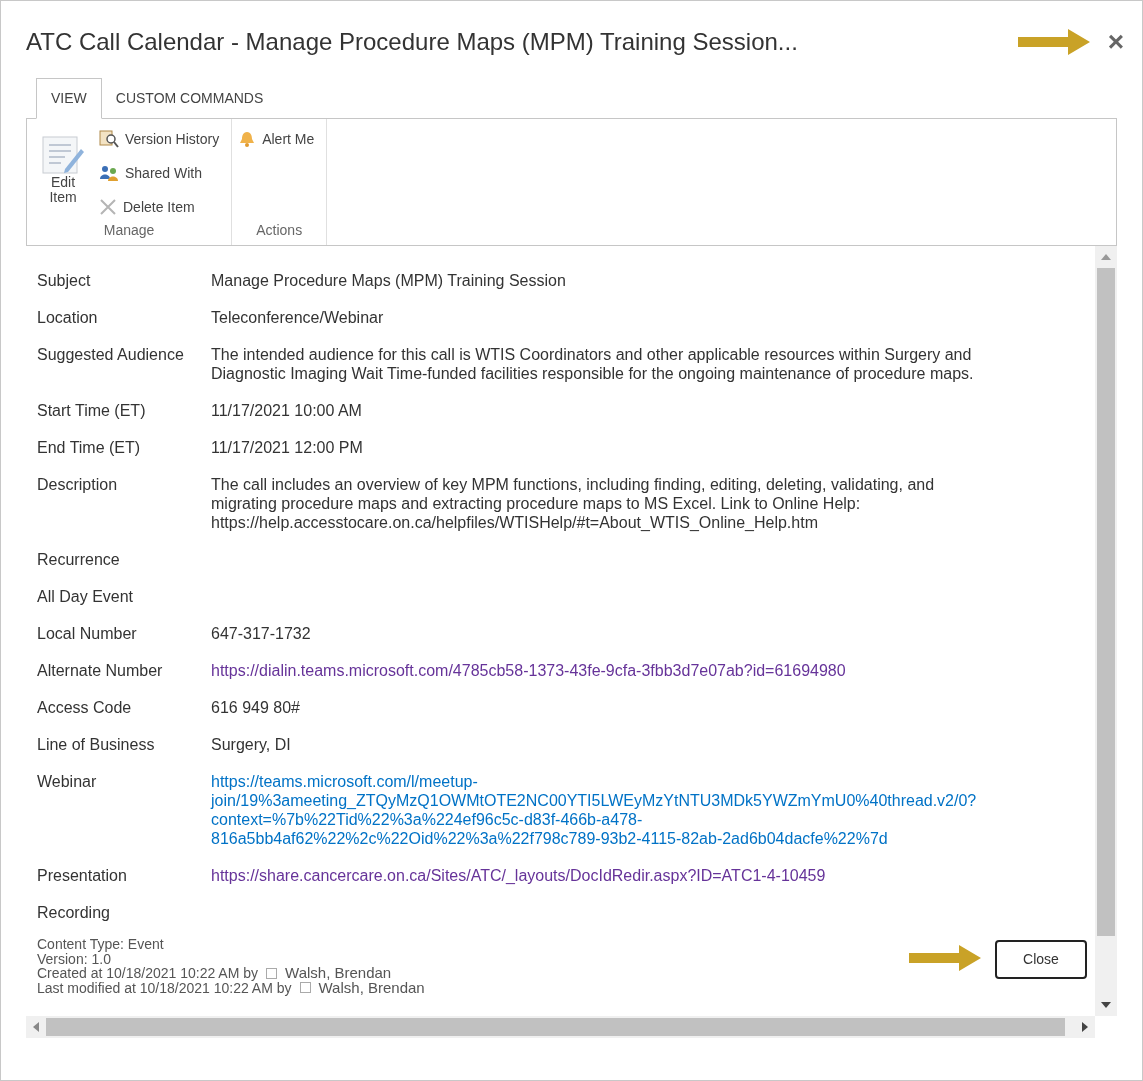  I want to click on field-label: Recording, so click(74, 912).